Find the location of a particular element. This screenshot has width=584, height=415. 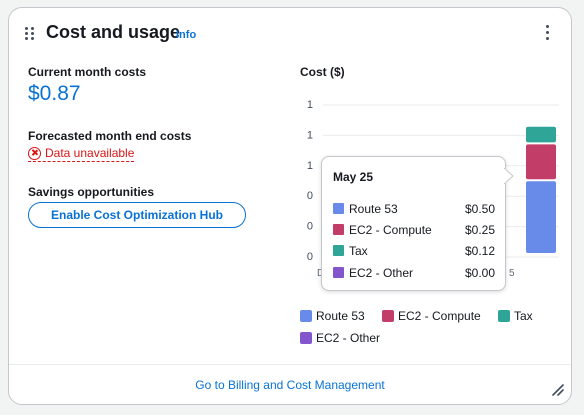

tooltip-row-value: $0.12 is located at coordinates (479, 251).